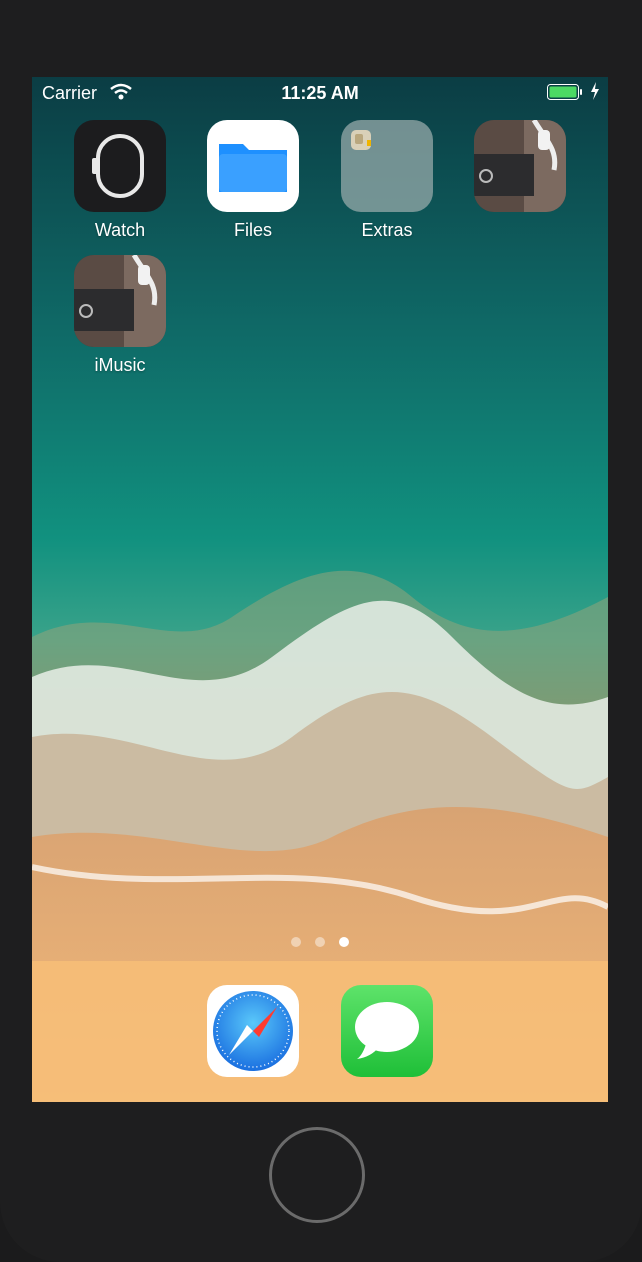 This screenshot has width=642, height=1262. I want to click on app-files: Files, so click(253, 180).